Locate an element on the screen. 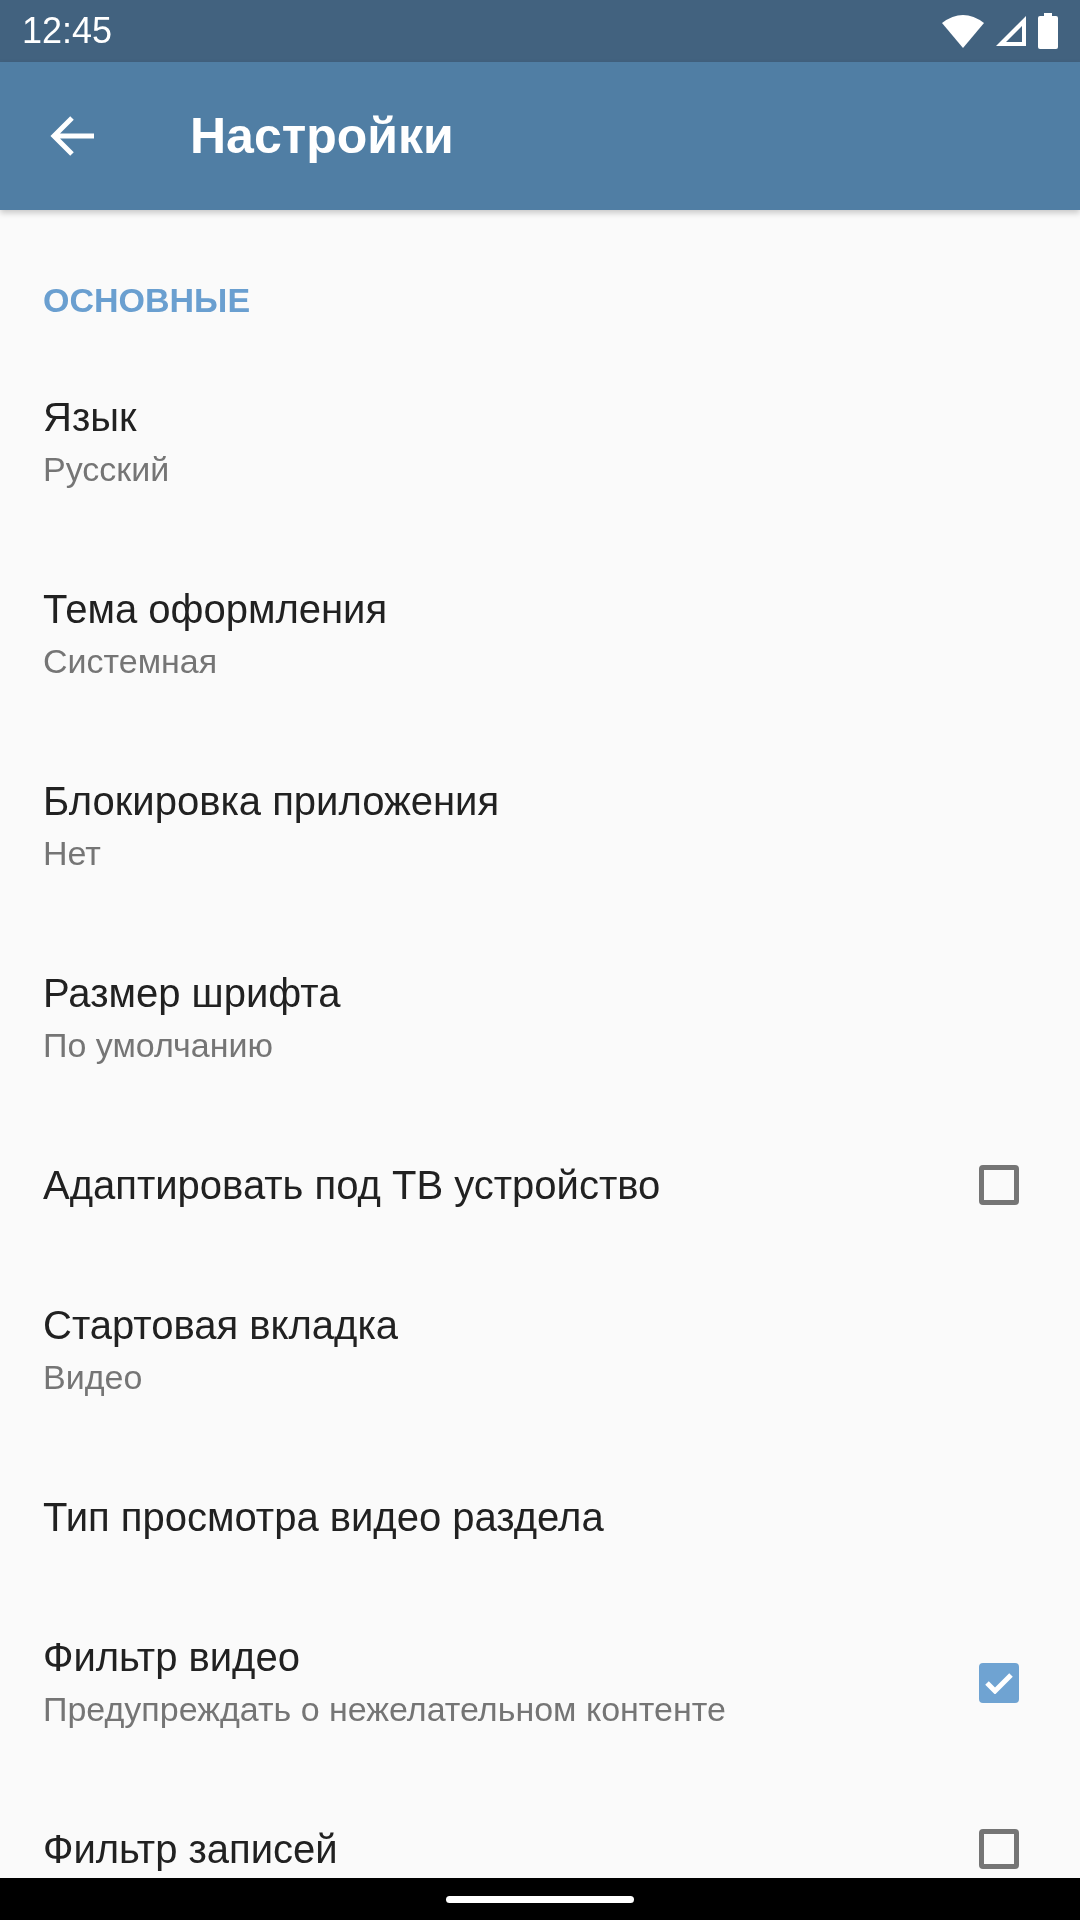 This screenshot has height=1920, width=1080. setting-value: Предупреждать о нежелательном контенте is located at coordinates (385, 1709).